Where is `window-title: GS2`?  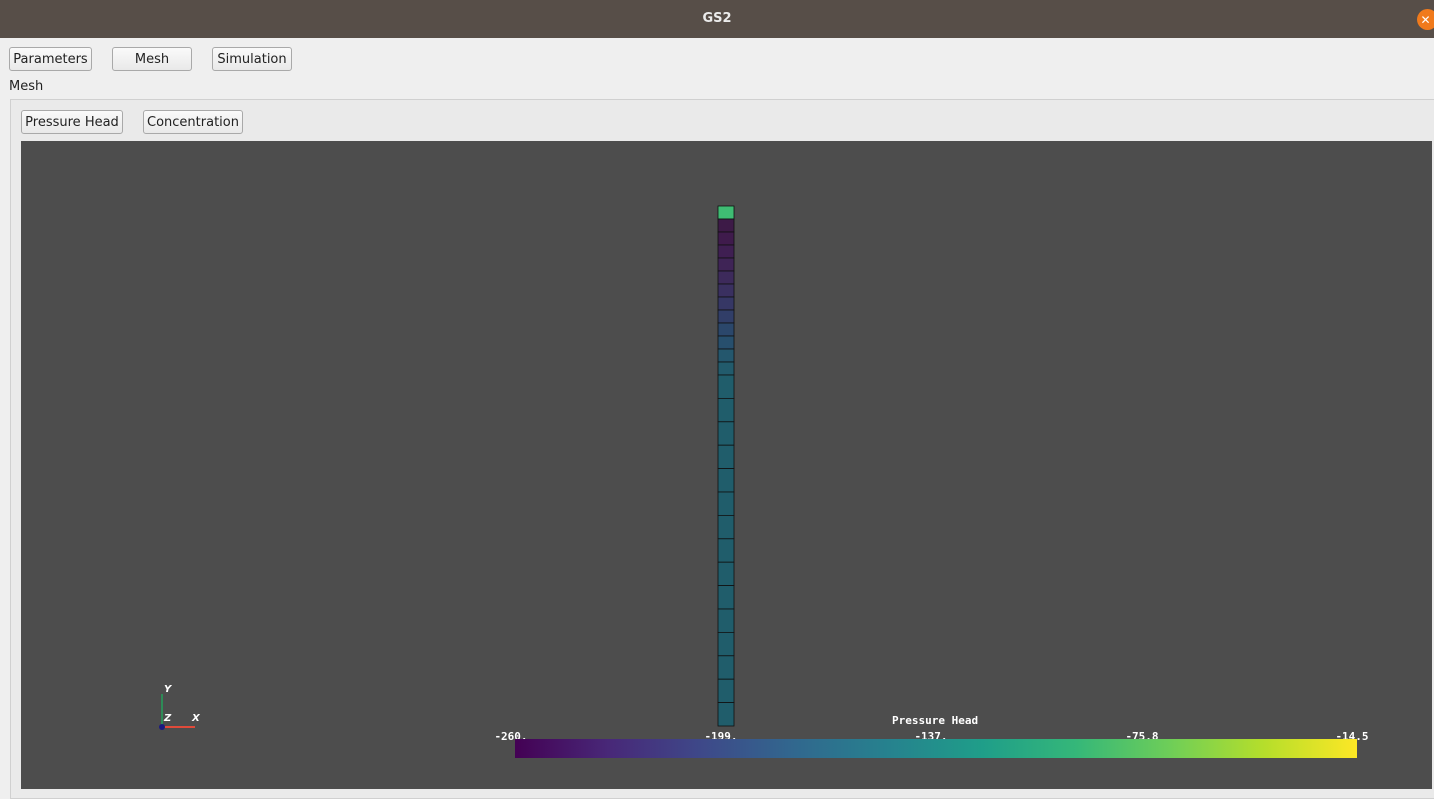
window-title: GS2 is located at coordinates (717, 18).